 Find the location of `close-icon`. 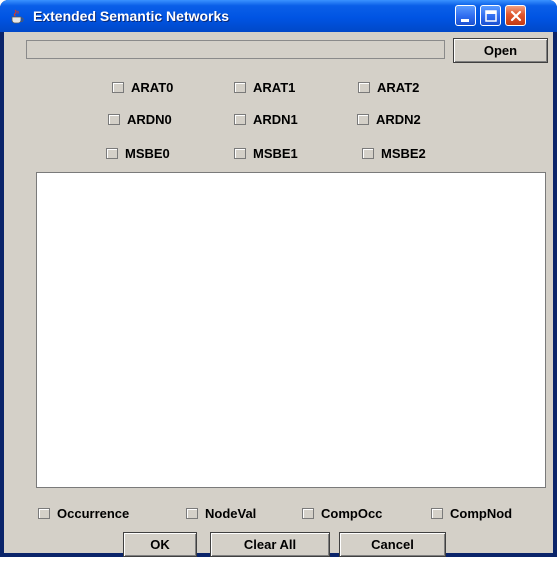

close-icon is located at coordinates (516, 16).